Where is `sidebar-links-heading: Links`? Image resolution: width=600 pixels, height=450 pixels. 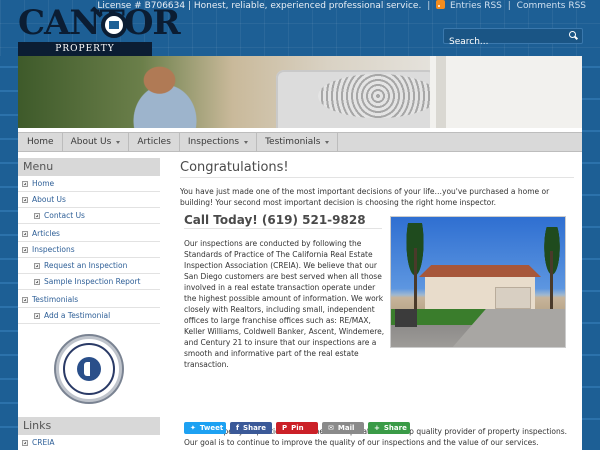
sidebar-links-heading: Links is located at coordinates (89, 426).